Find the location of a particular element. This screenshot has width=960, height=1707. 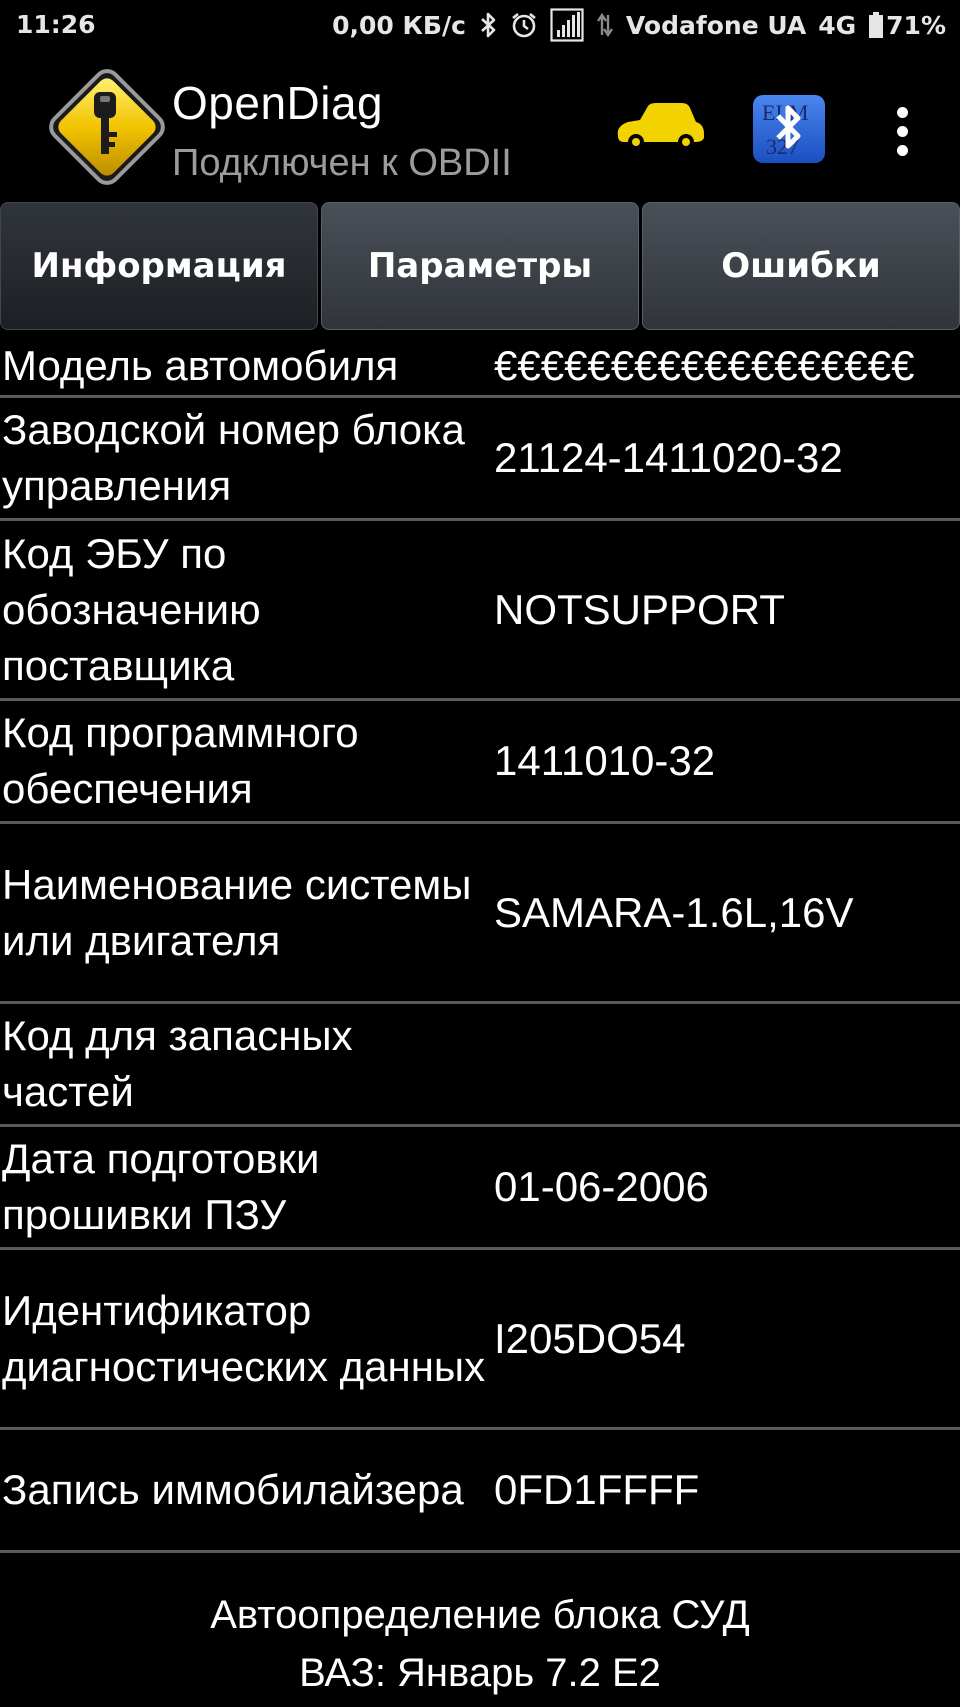

car-icon is located at coordinates (660, 126).